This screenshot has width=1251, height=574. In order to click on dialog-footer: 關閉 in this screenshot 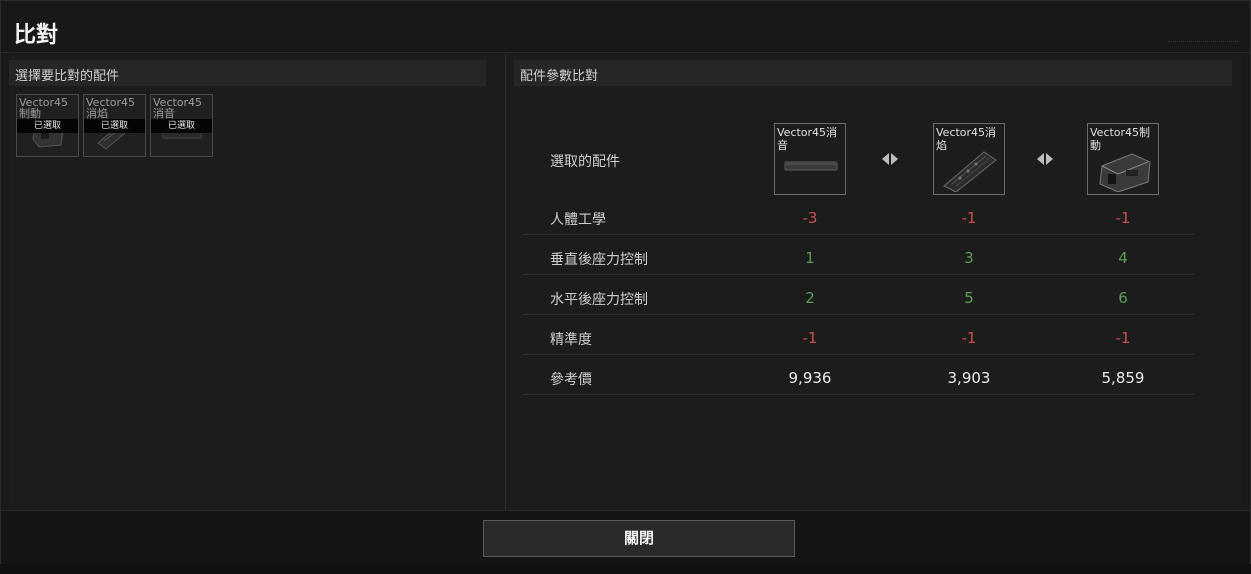, I will do `click(625, 537)`.